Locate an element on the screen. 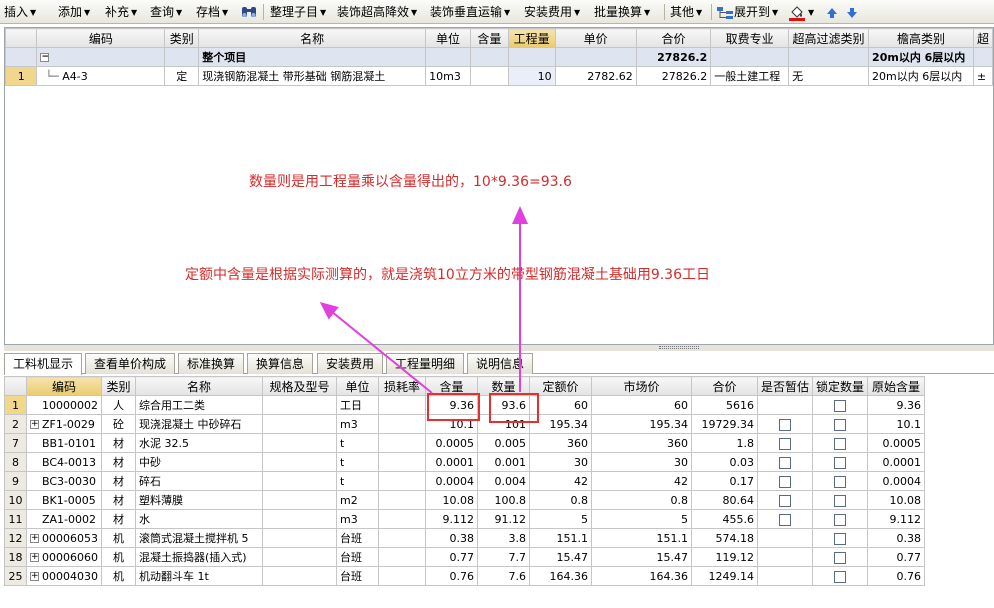 The width and height of the screenshot is (994, 608). group-expander-cell: − is located at coordinates (101, 57).